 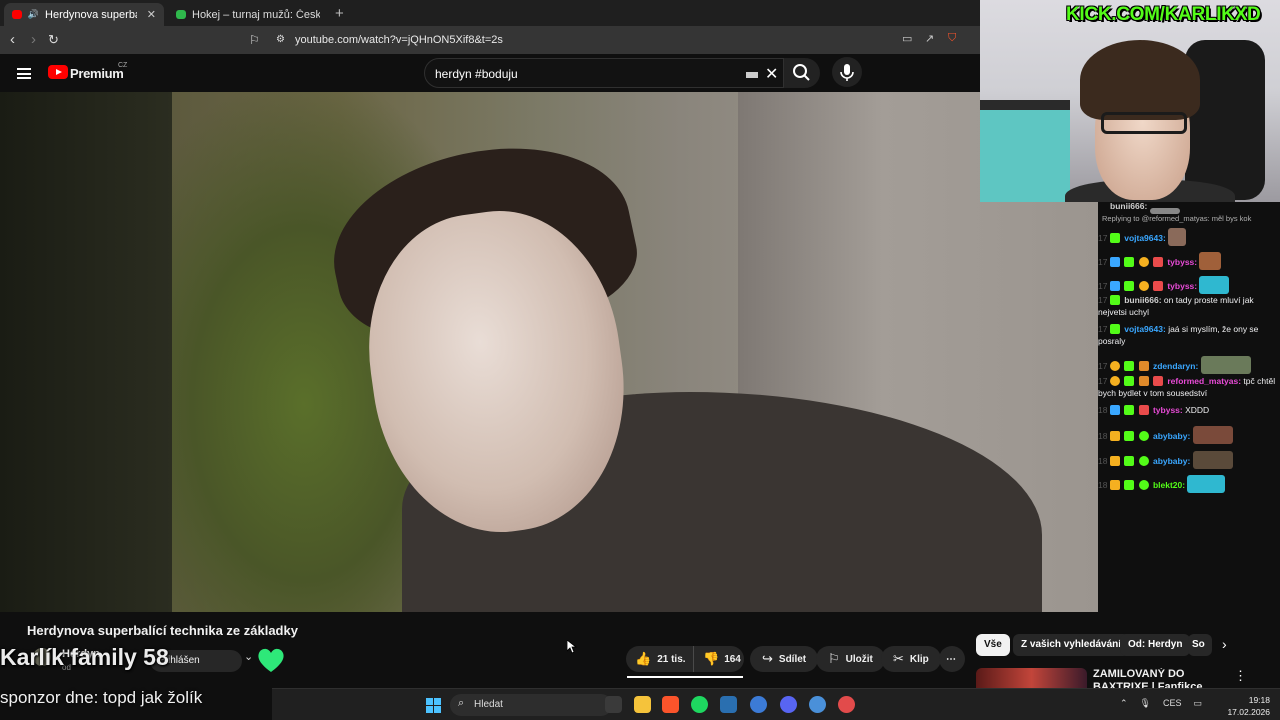 I want to click on spotify-icon, so click(x=699, y=704).